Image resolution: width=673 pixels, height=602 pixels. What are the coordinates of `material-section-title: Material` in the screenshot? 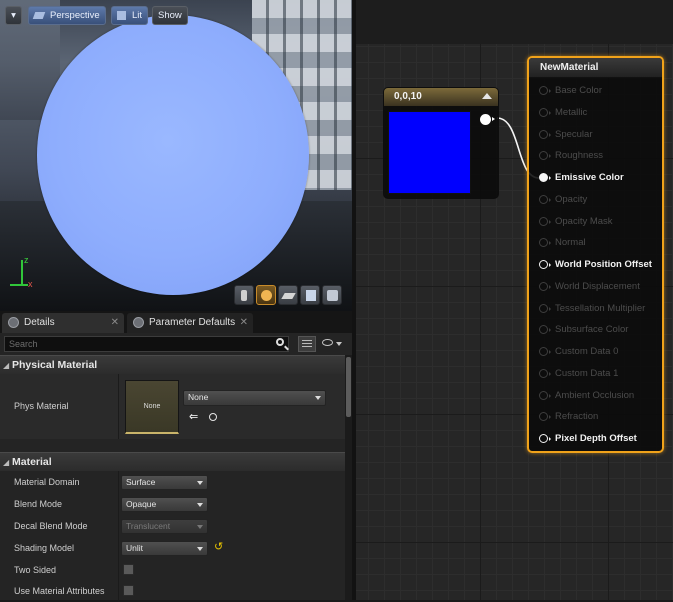 It's located at (32, 462).